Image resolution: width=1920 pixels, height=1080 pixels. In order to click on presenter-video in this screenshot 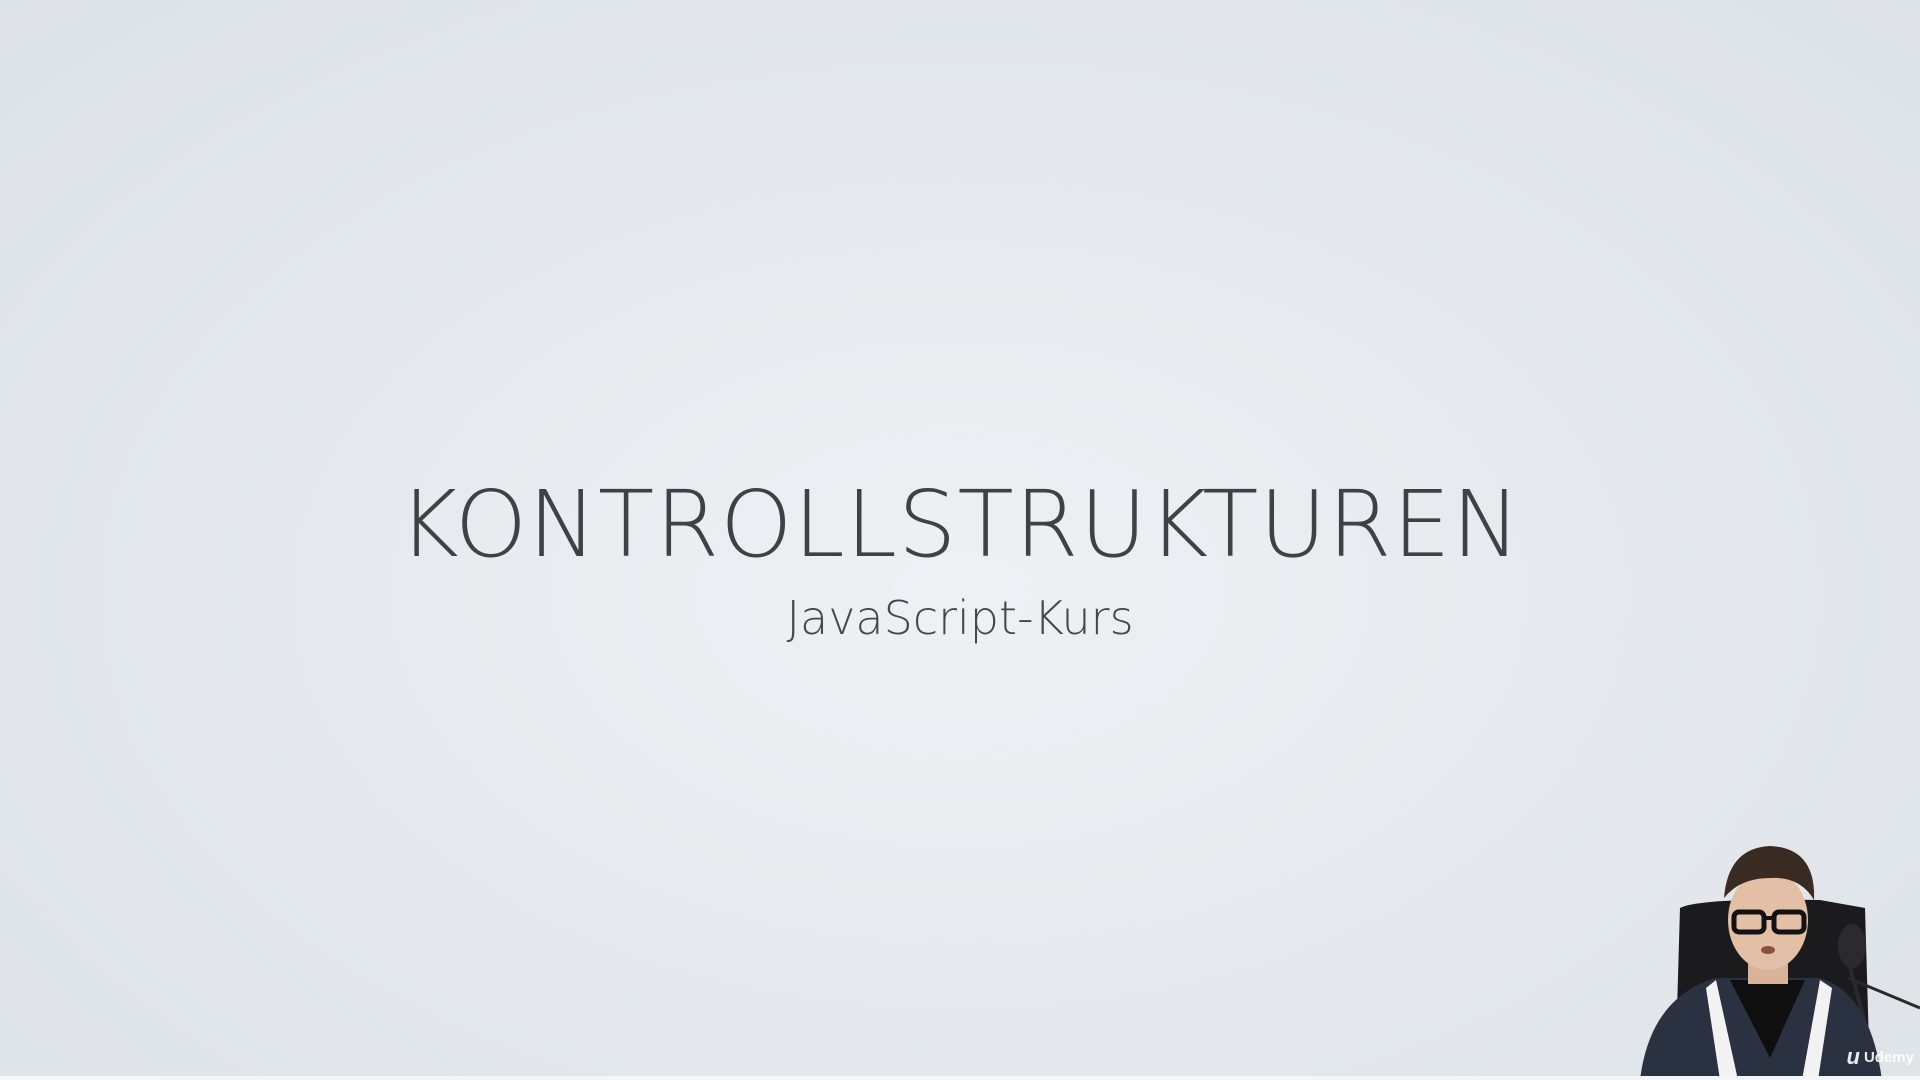, I will do `click(1780, 963)`.